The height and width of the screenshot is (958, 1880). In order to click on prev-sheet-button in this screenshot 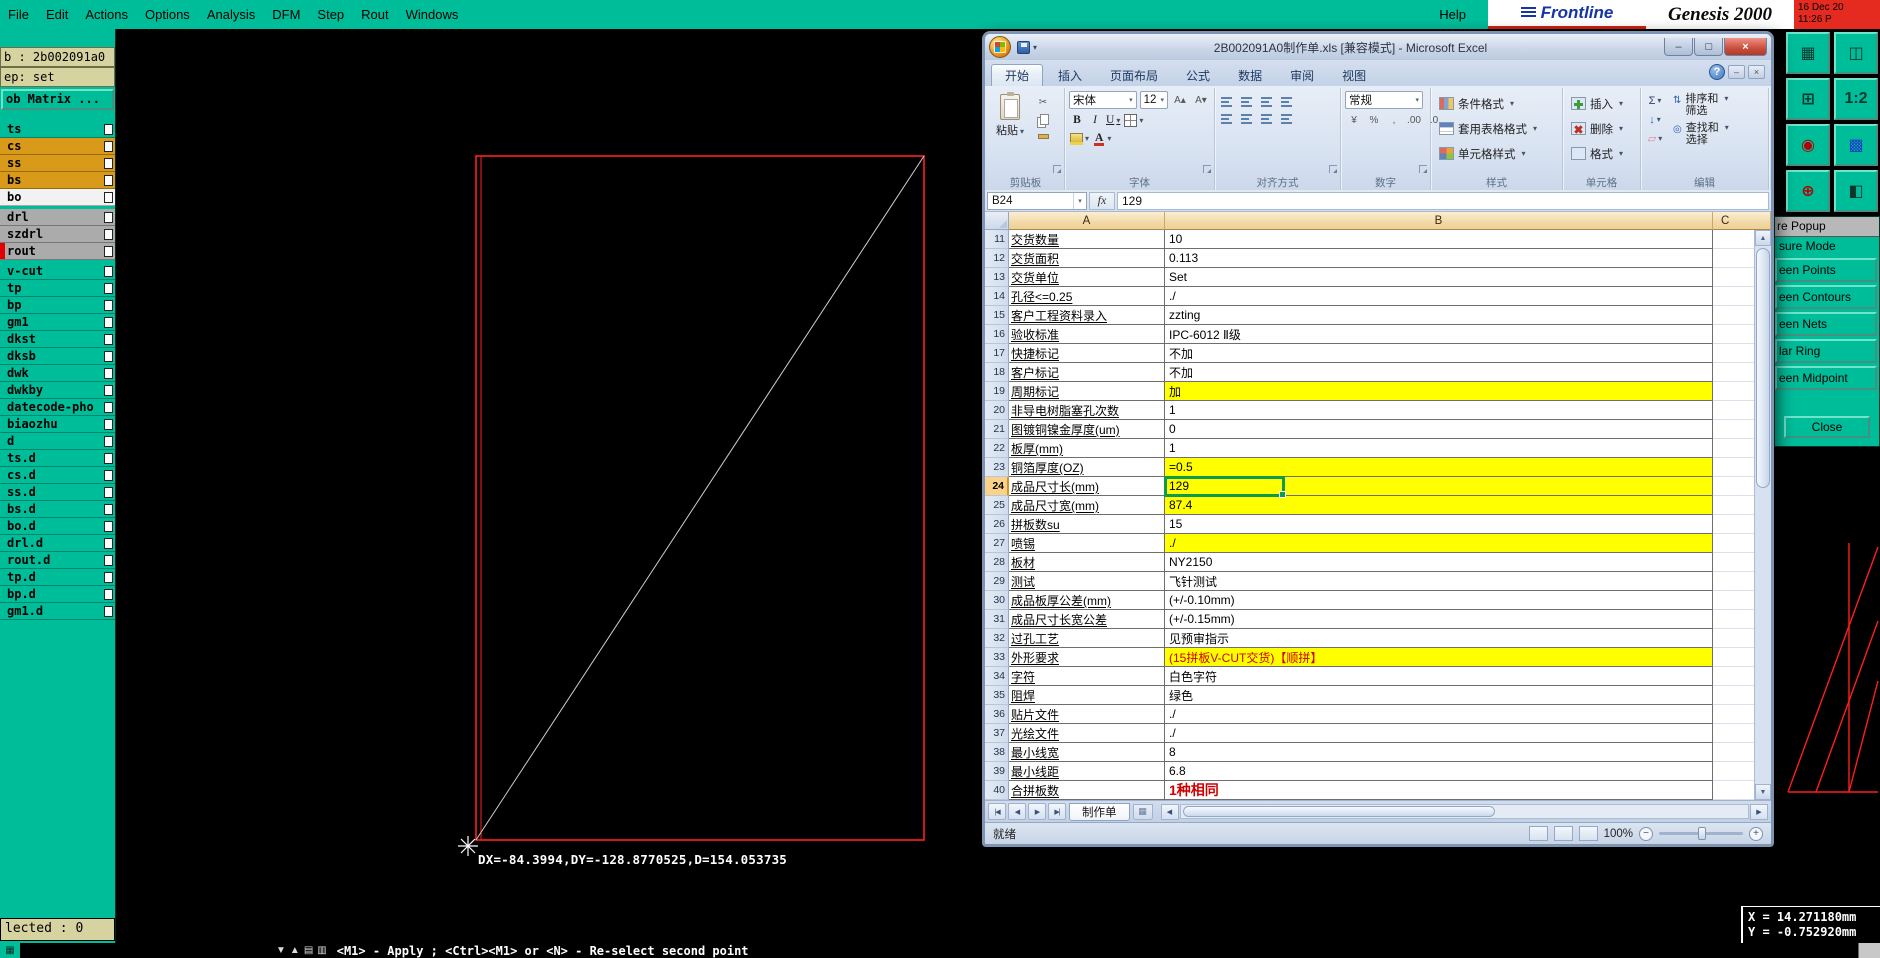, I will do `click(1017, 811)`.